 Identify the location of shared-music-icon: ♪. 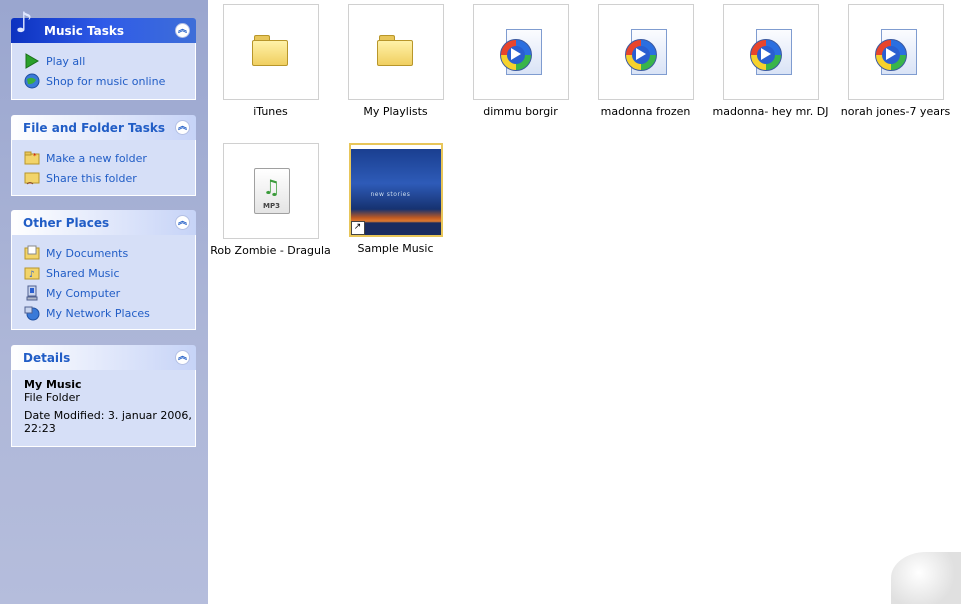
(32, 273).